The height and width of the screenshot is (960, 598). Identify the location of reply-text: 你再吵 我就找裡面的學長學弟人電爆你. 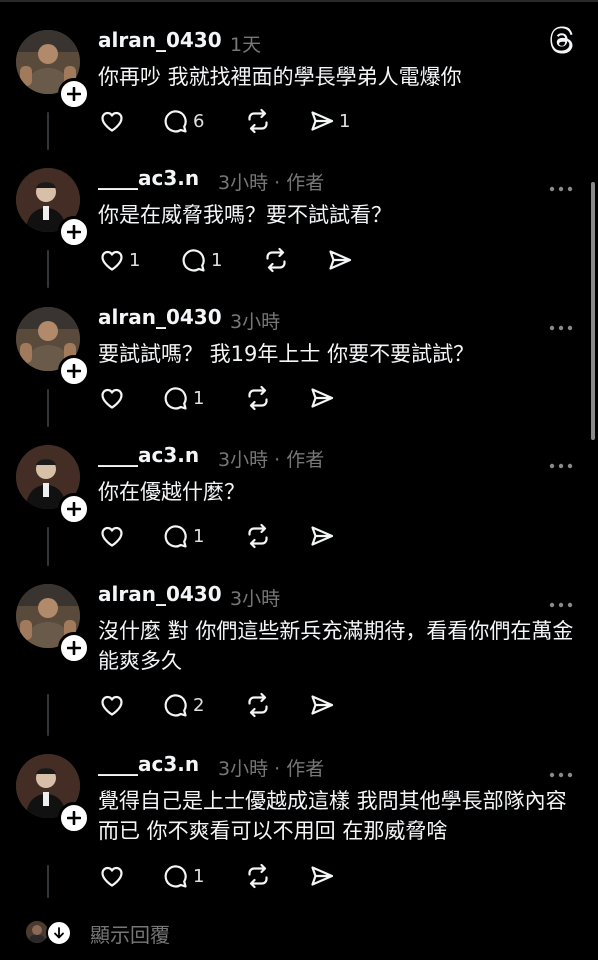
(280, 77).